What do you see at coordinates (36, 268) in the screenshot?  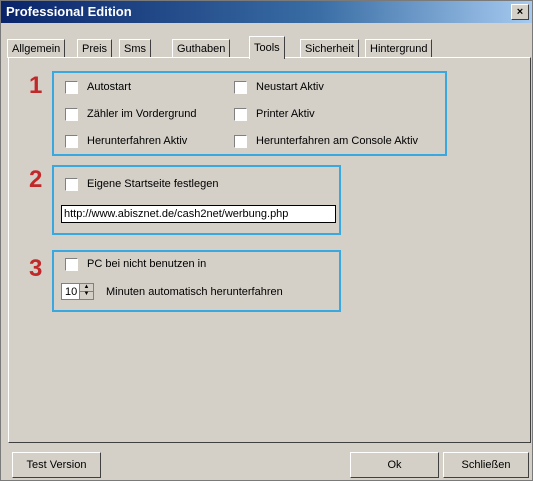 I see `group-3-number: 3` at bounding box center [36, 268].